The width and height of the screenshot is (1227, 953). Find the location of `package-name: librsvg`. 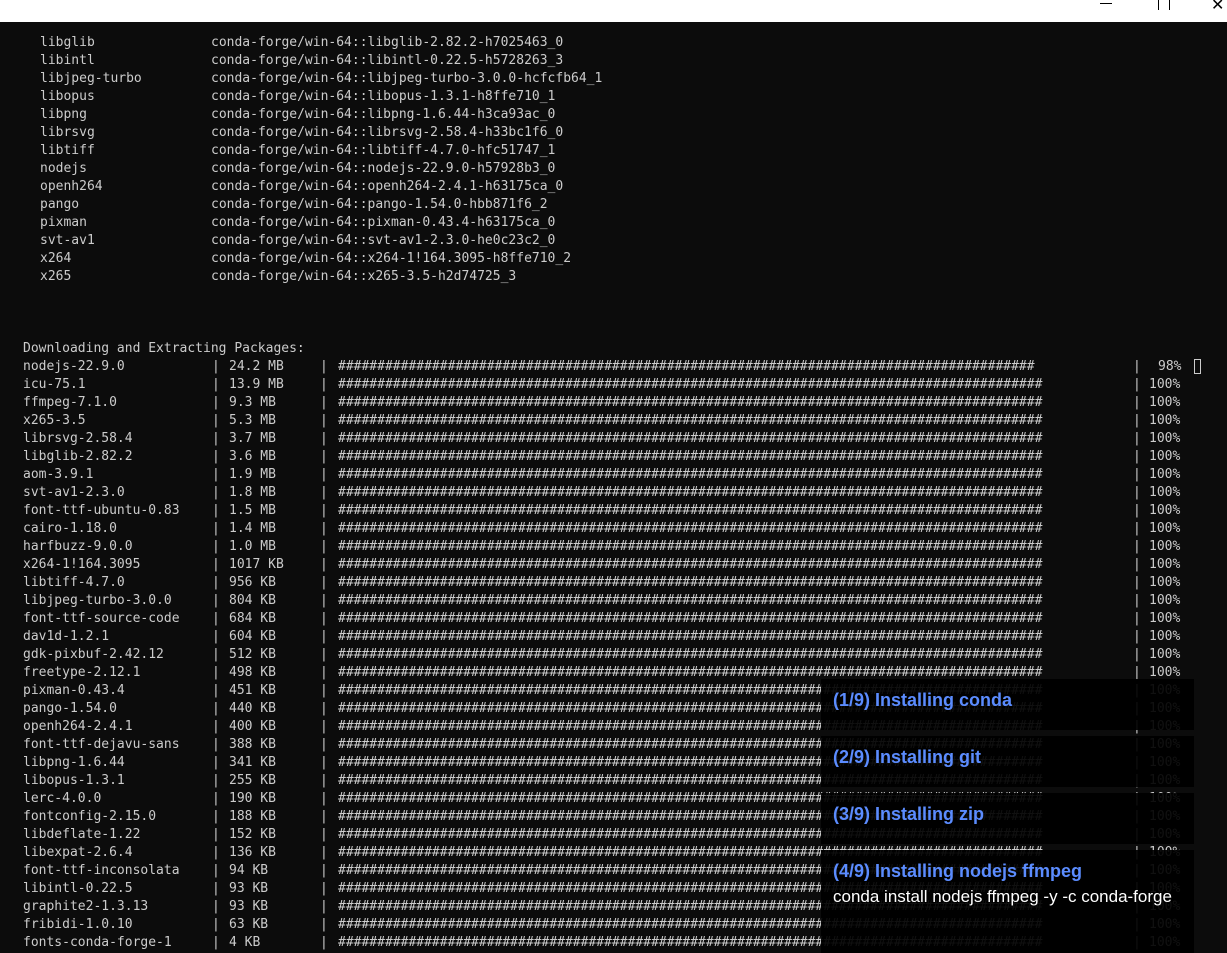

package-name: librsvg is located at coordinates (67, 132).